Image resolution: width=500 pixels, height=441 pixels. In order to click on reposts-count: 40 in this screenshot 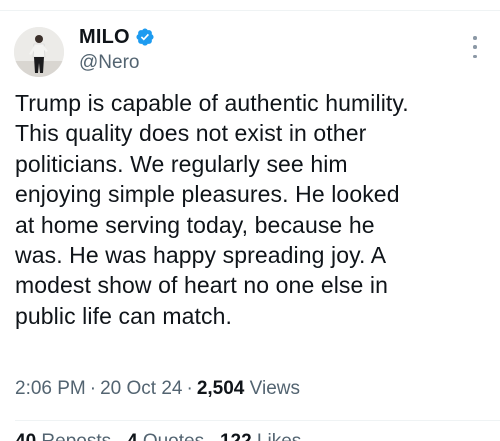, I will do `click(25, 436)`.